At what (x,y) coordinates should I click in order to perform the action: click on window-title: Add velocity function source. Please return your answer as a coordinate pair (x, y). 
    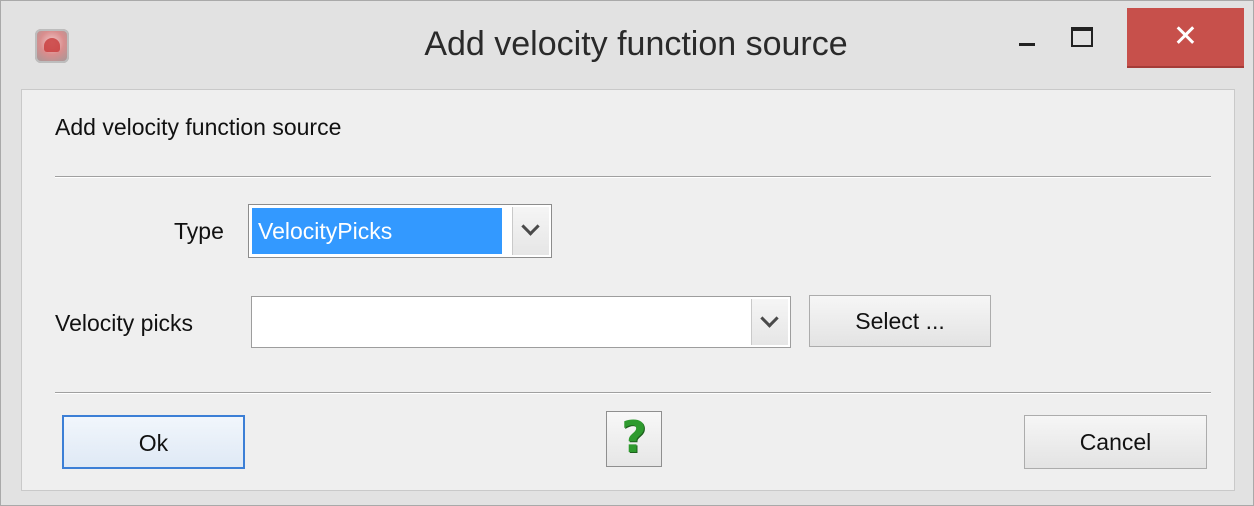
    Looking at the image, I should click on (636, 44).